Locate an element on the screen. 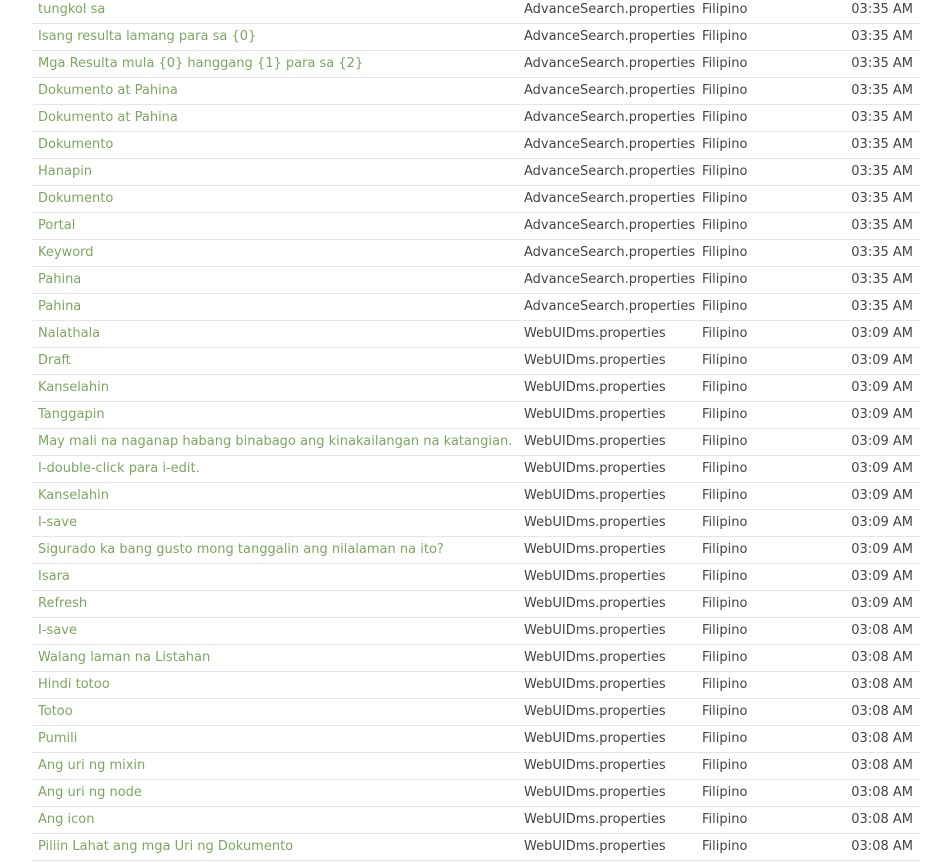 This screenshot has width=944, height=863. translation-text-link: Tanggapin is located at coordinates (71, 415).